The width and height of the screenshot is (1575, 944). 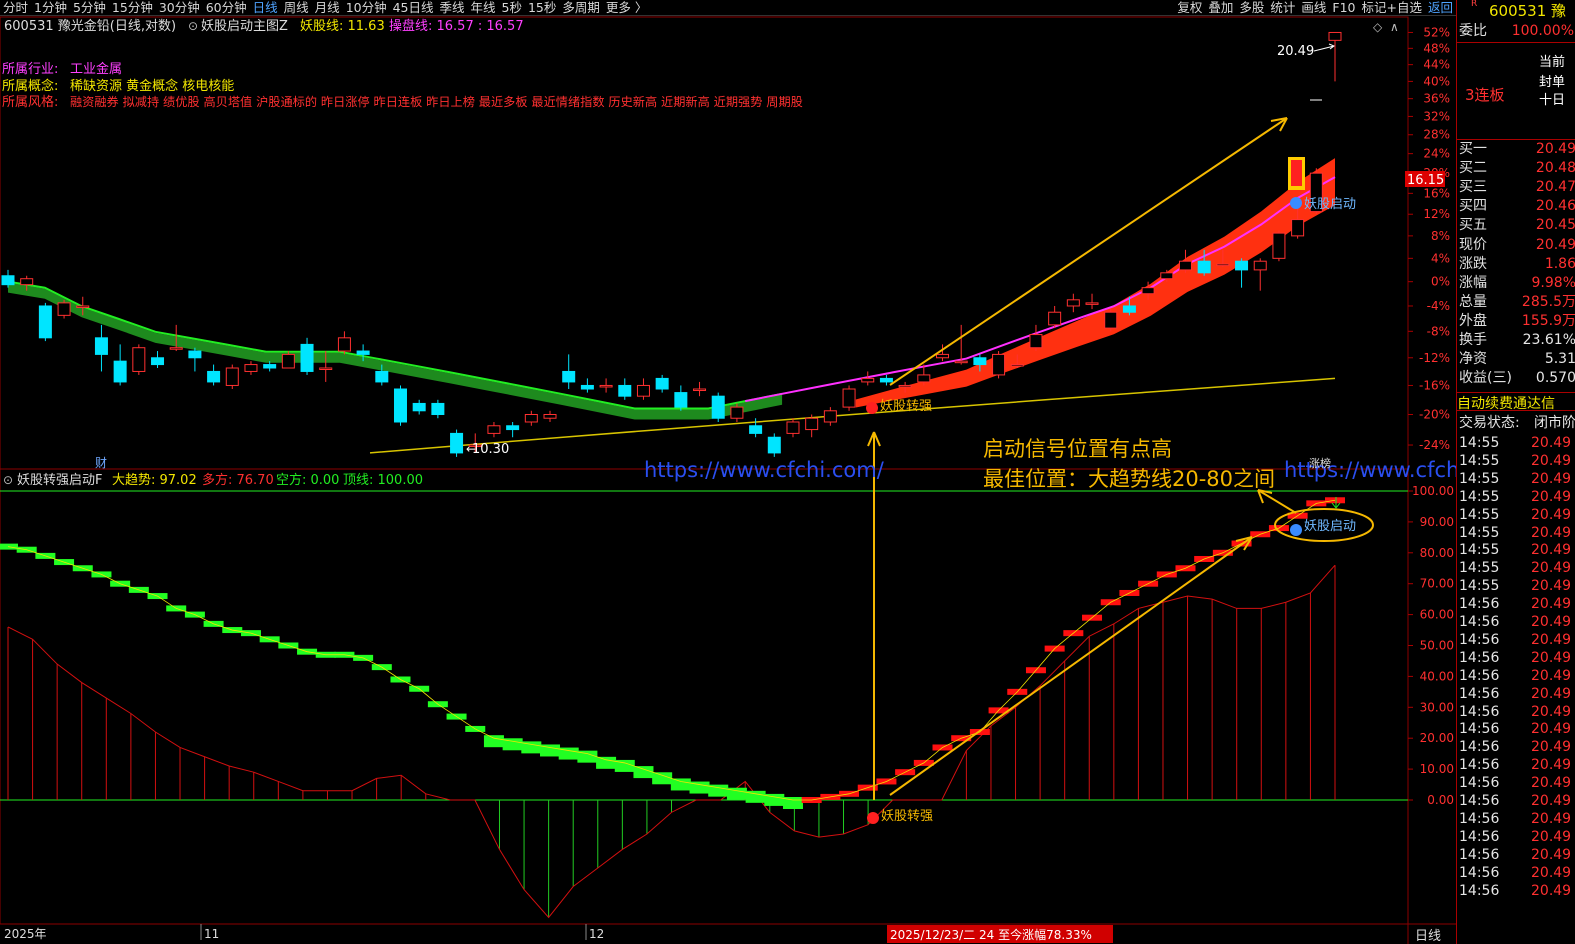 I want to click on stat-row: 净资 5.31, so click(x=1516, y=359).